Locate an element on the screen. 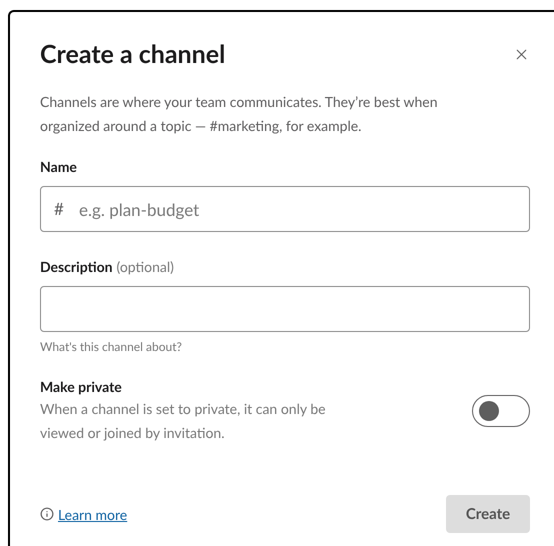  intro-text: Channels are where your team communicates. They’re best when organized around a topic — #marketing, for example. is located at coordinates (239, 114).